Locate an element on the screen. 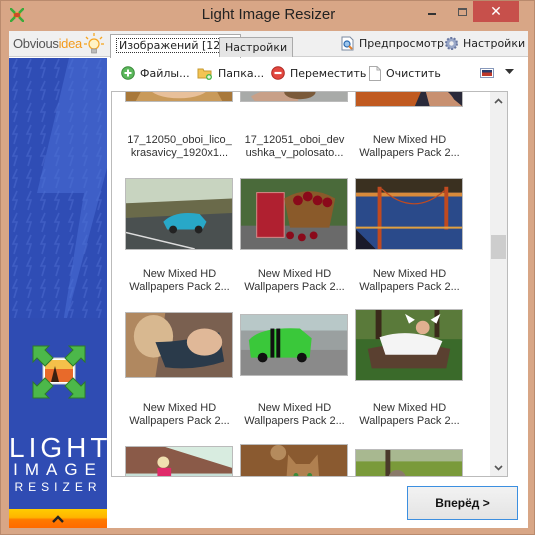  tab-settings-label: Настройки is located at coordinates (256, 47).